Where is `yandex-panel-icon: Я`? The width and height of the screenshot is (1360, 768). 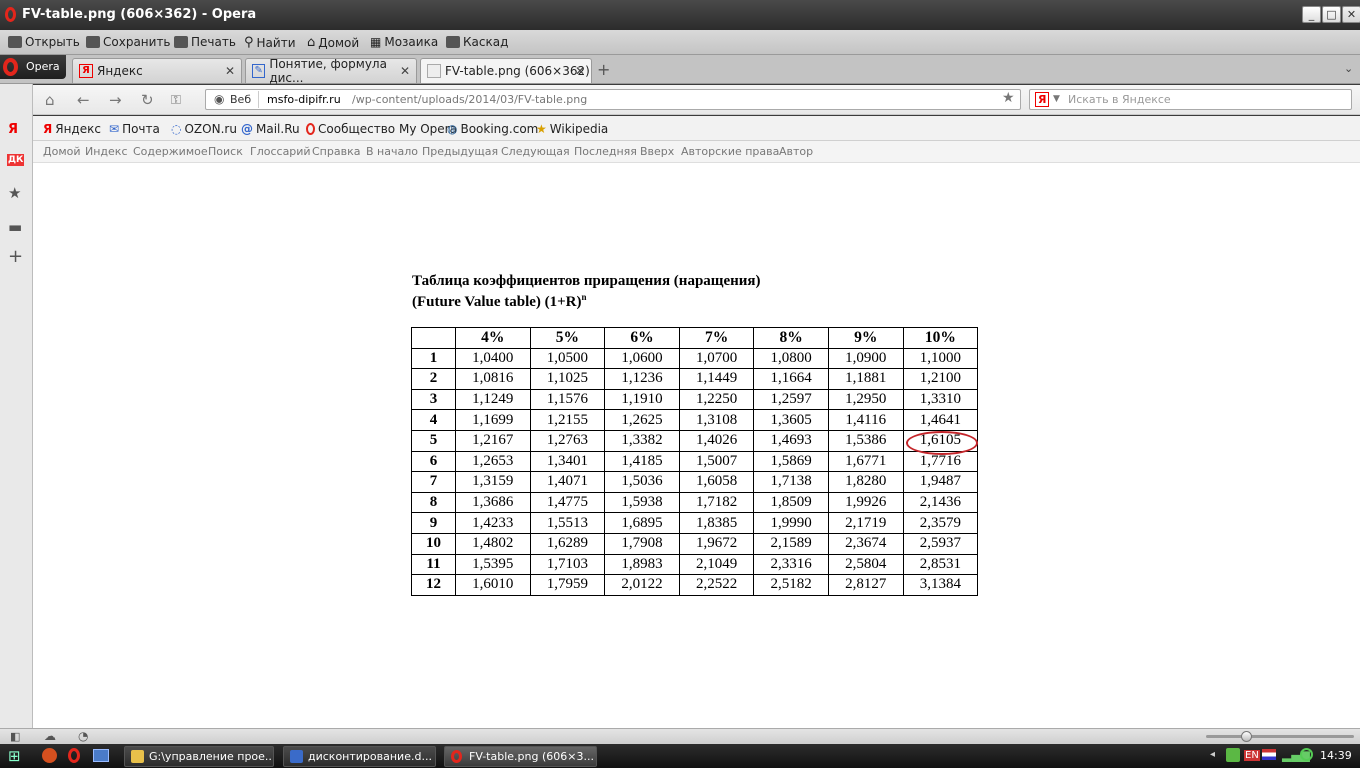
yandex-panel-icon: Я is located at coordinates (13, 129).